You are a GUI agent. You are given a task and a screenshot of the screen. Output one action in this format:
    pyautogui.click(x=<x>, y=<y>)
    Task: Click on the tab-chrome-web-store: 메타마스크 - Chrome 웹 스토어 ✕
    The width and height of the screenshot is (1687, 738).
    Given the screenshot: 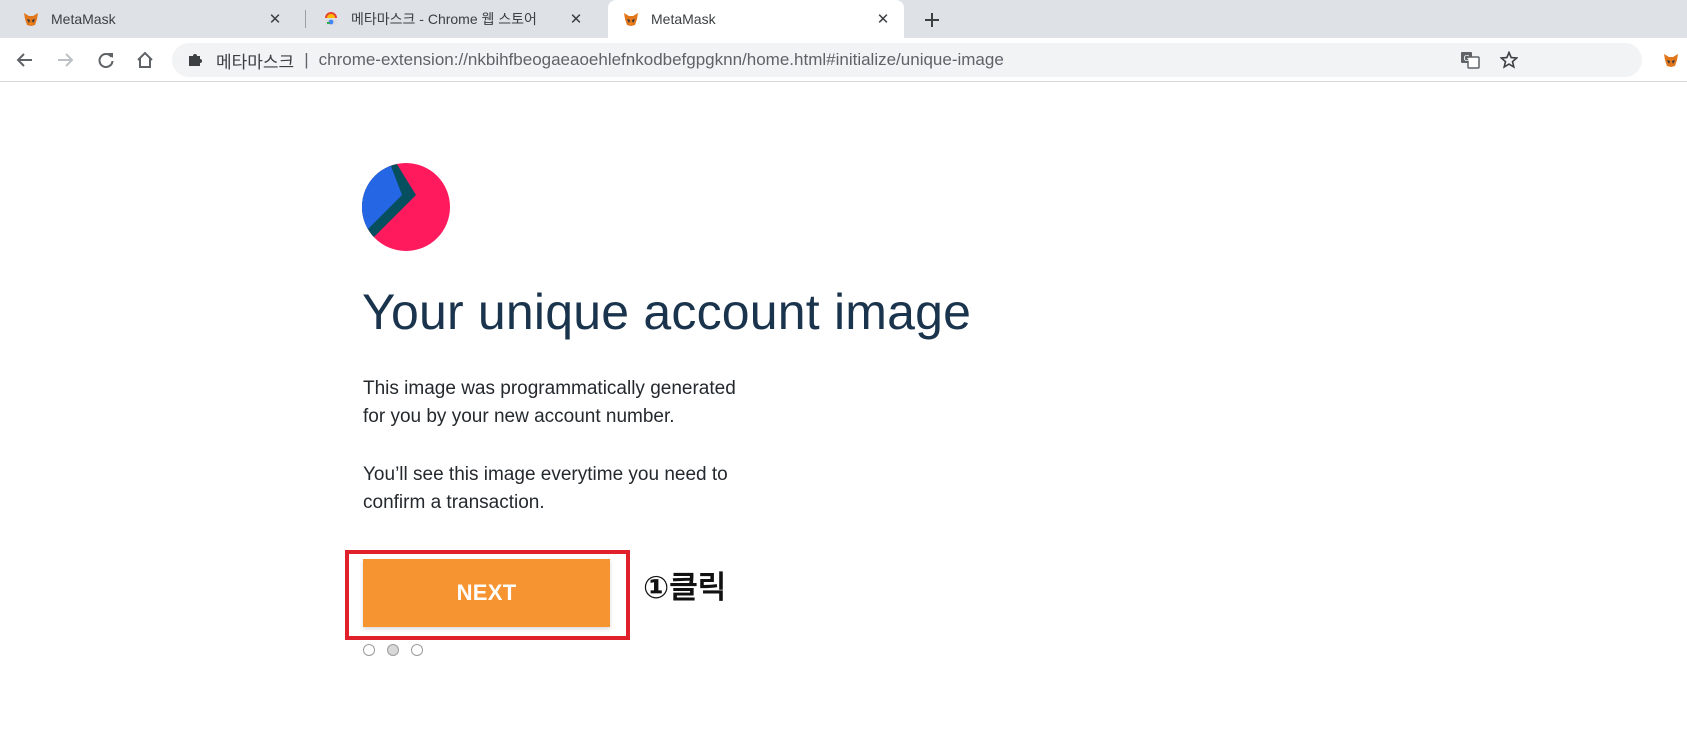 What is the action you would take?
    pyautogui.click(x=451, y=19)
    